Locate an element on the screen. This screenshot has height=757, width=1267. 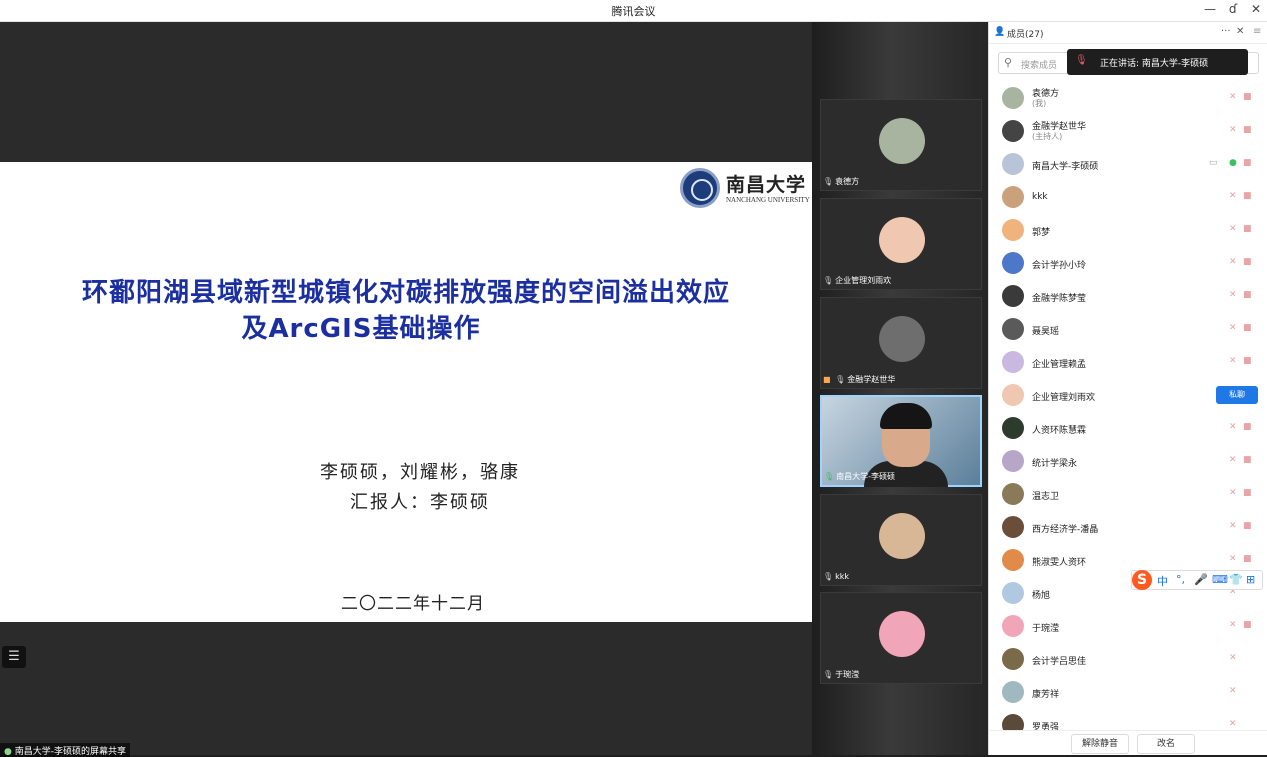
list-item: 聂昊瑶 ✕ ■ is located at coordinates (1128, 329).